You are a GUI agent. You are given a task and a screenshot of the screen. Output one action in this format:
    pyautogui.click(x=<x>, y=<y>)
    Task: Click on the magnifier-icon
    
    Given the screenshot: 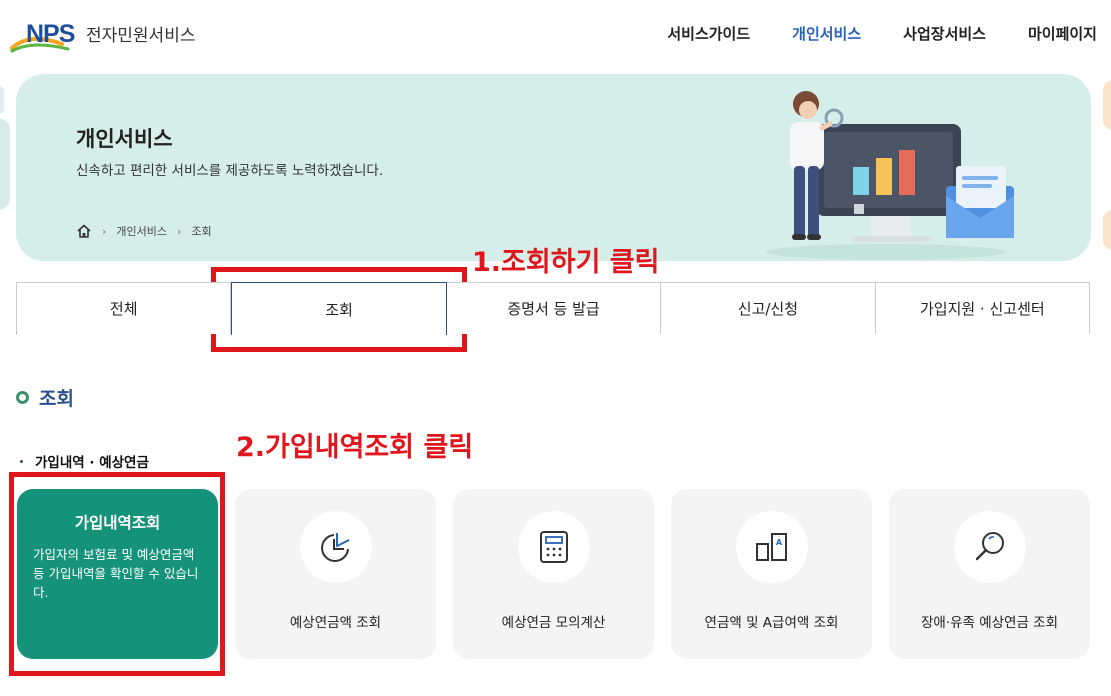 What is the action you would take?
    pyautogui.click(x=989, y=546)
    